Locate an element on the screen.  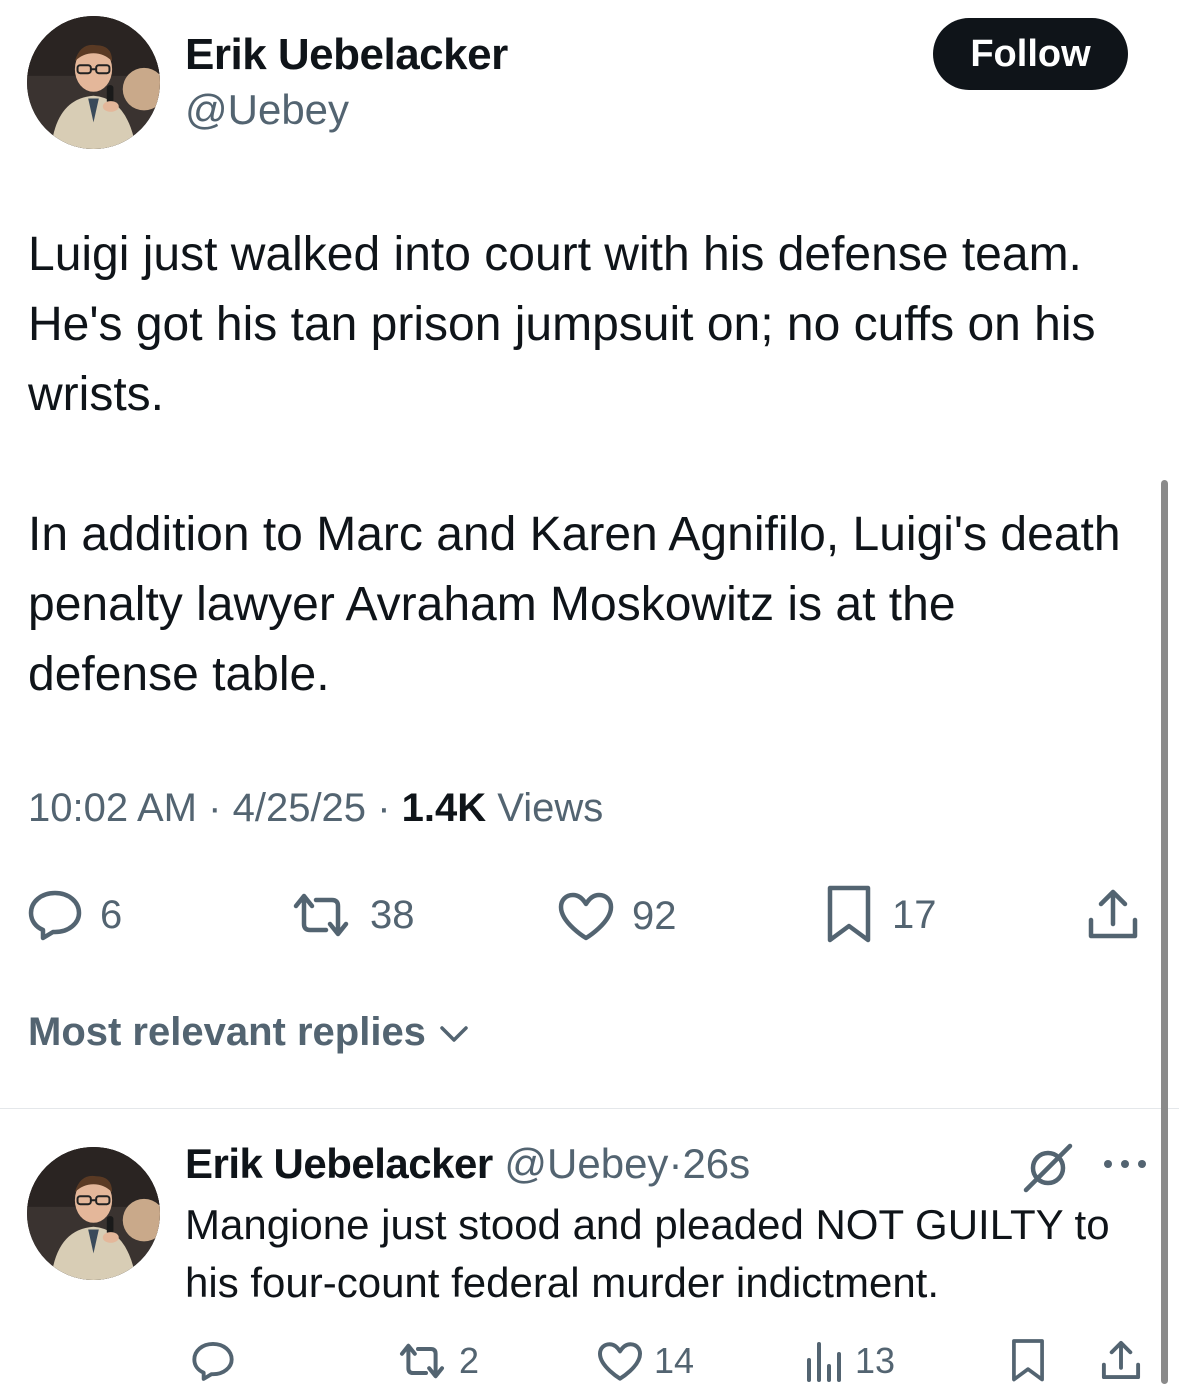
reply-avatar is located at coordinates (93, 1213).